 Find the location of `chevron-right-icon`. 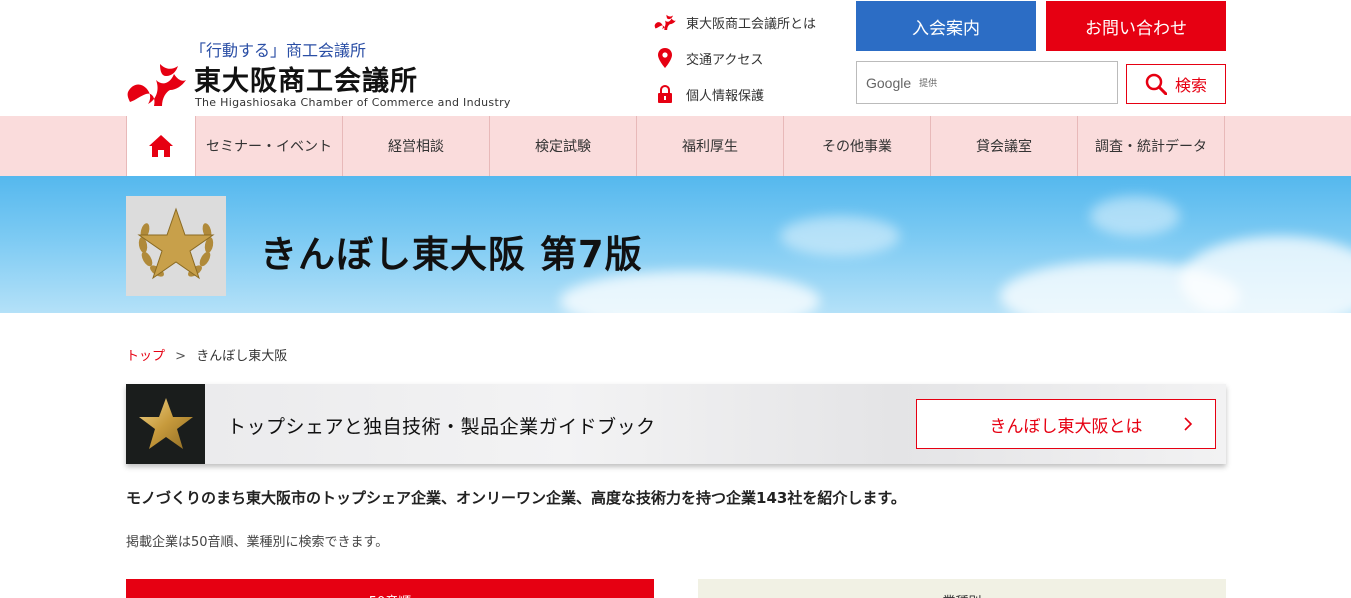

chevron-right-icon is located at coordinates (1188, 424).